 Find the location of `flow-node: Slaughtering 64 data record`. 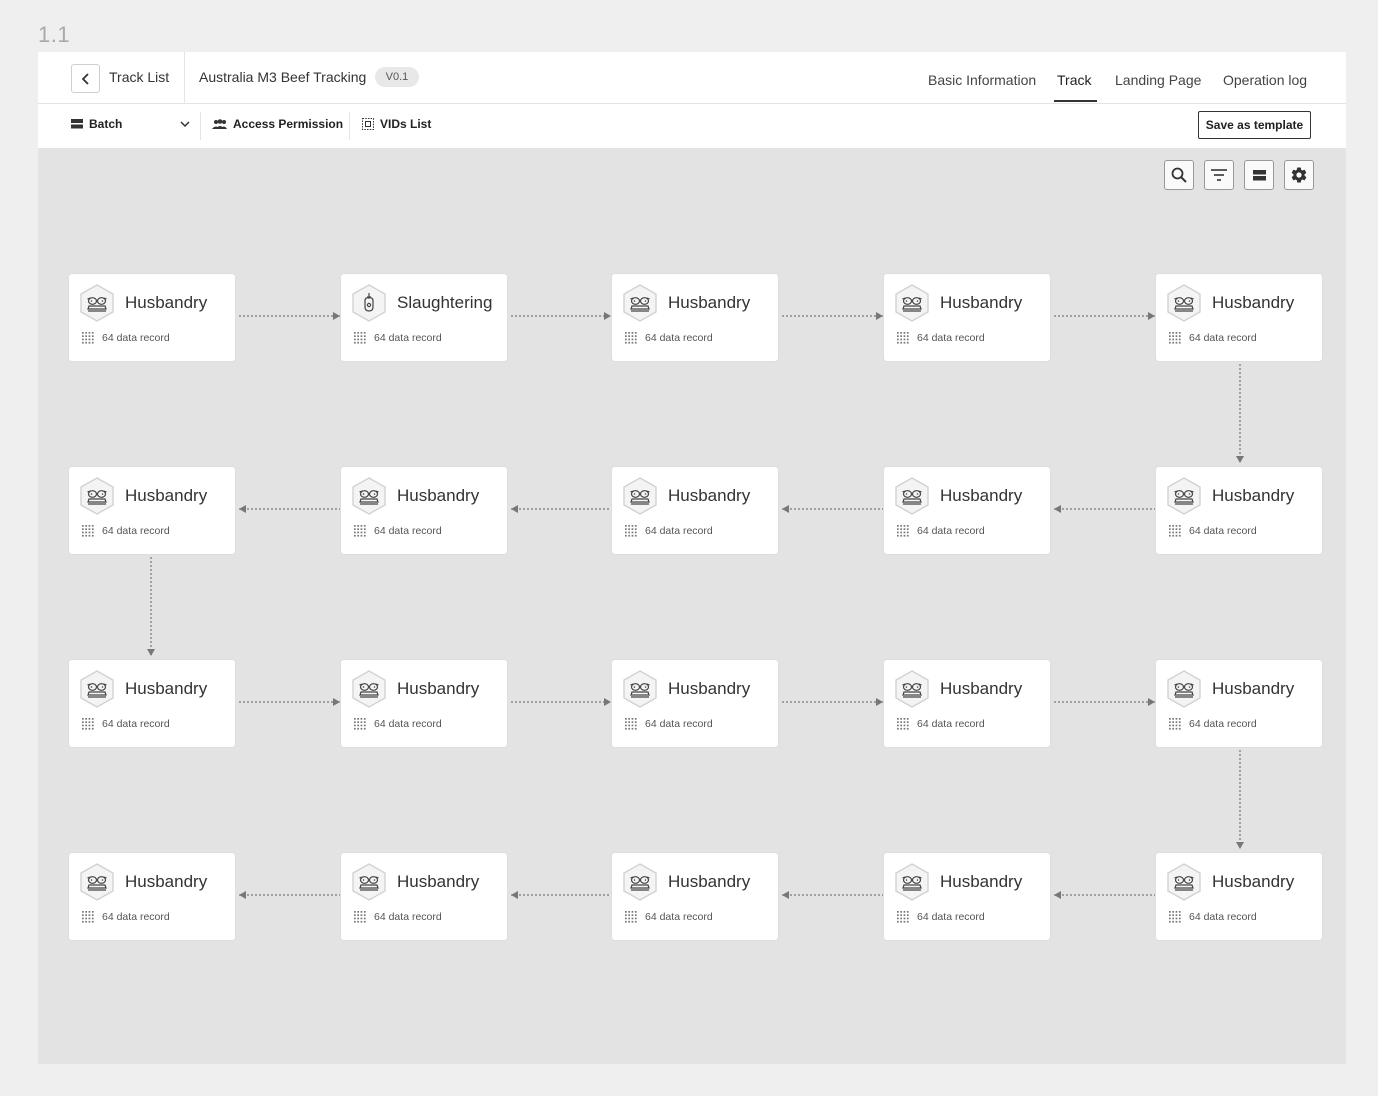

flow-node: Slaughtering 64 data record is located at coordinates (424, 317).